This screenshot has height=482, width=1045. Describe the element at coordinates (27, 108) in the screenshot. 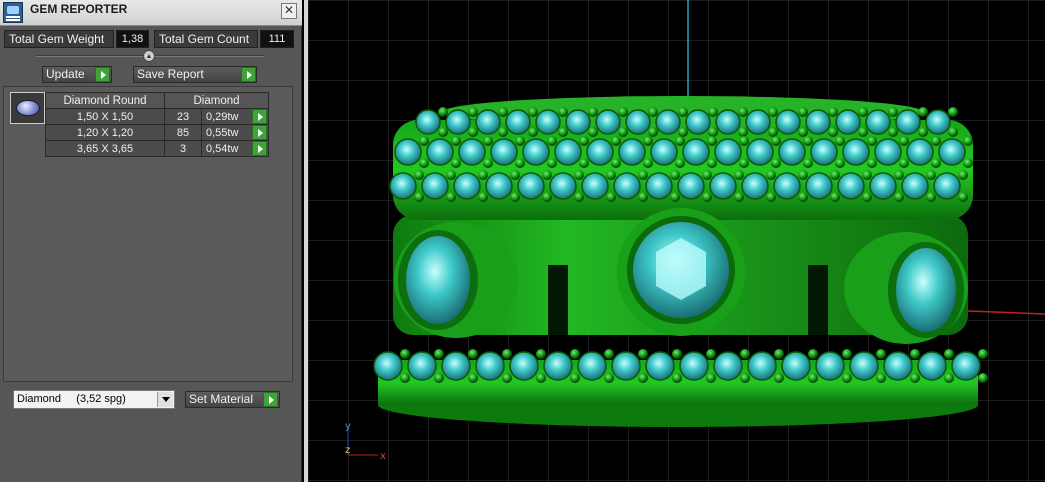

I see `round-diamond-icon` at that location.